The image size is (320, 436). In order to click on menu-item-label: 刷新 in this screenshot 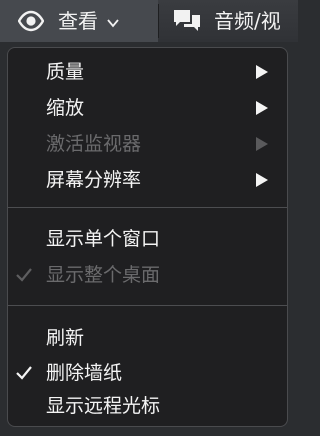, I will do `click(65, 337)`.